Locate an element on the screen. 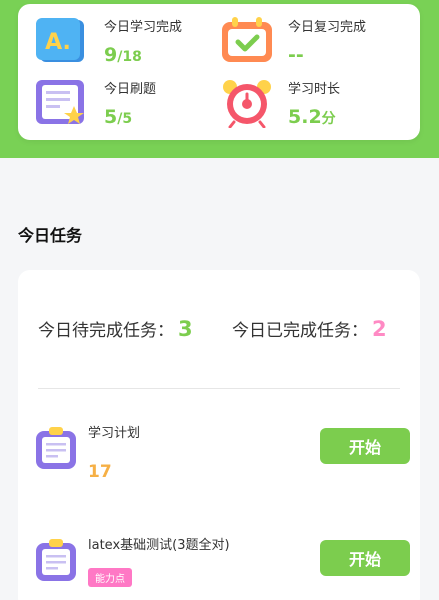 The height and width of the screenshot is (600, 439). pending-tasks-summary: 今日待完成任务： 3 is located at coordinates (115, 328).